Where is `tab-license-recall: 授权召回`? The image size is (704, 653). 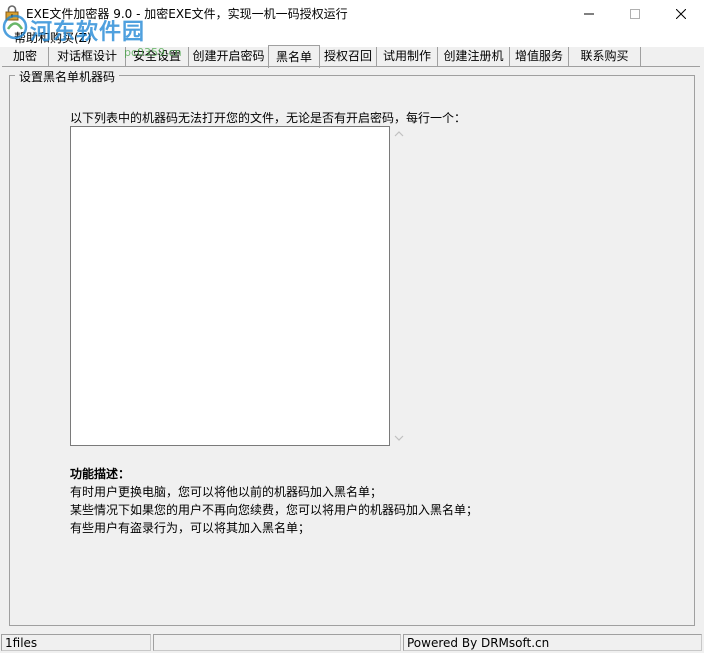
tab-license-recall: 授权召回 is located at coordinates (348, 56).